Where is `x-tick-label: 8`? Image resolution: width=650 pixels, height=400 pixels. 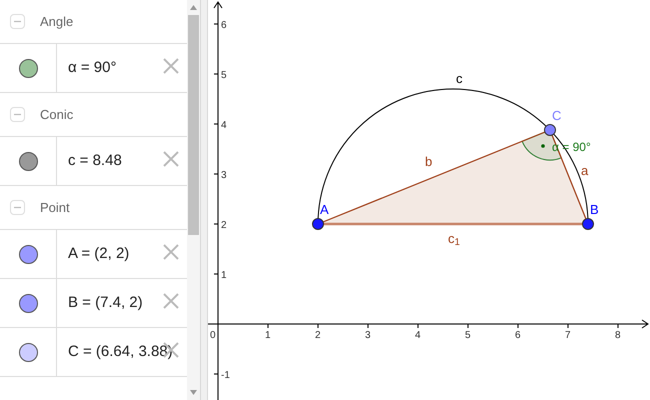 x-tick-label: 8 is located at coordinates (618, 335).